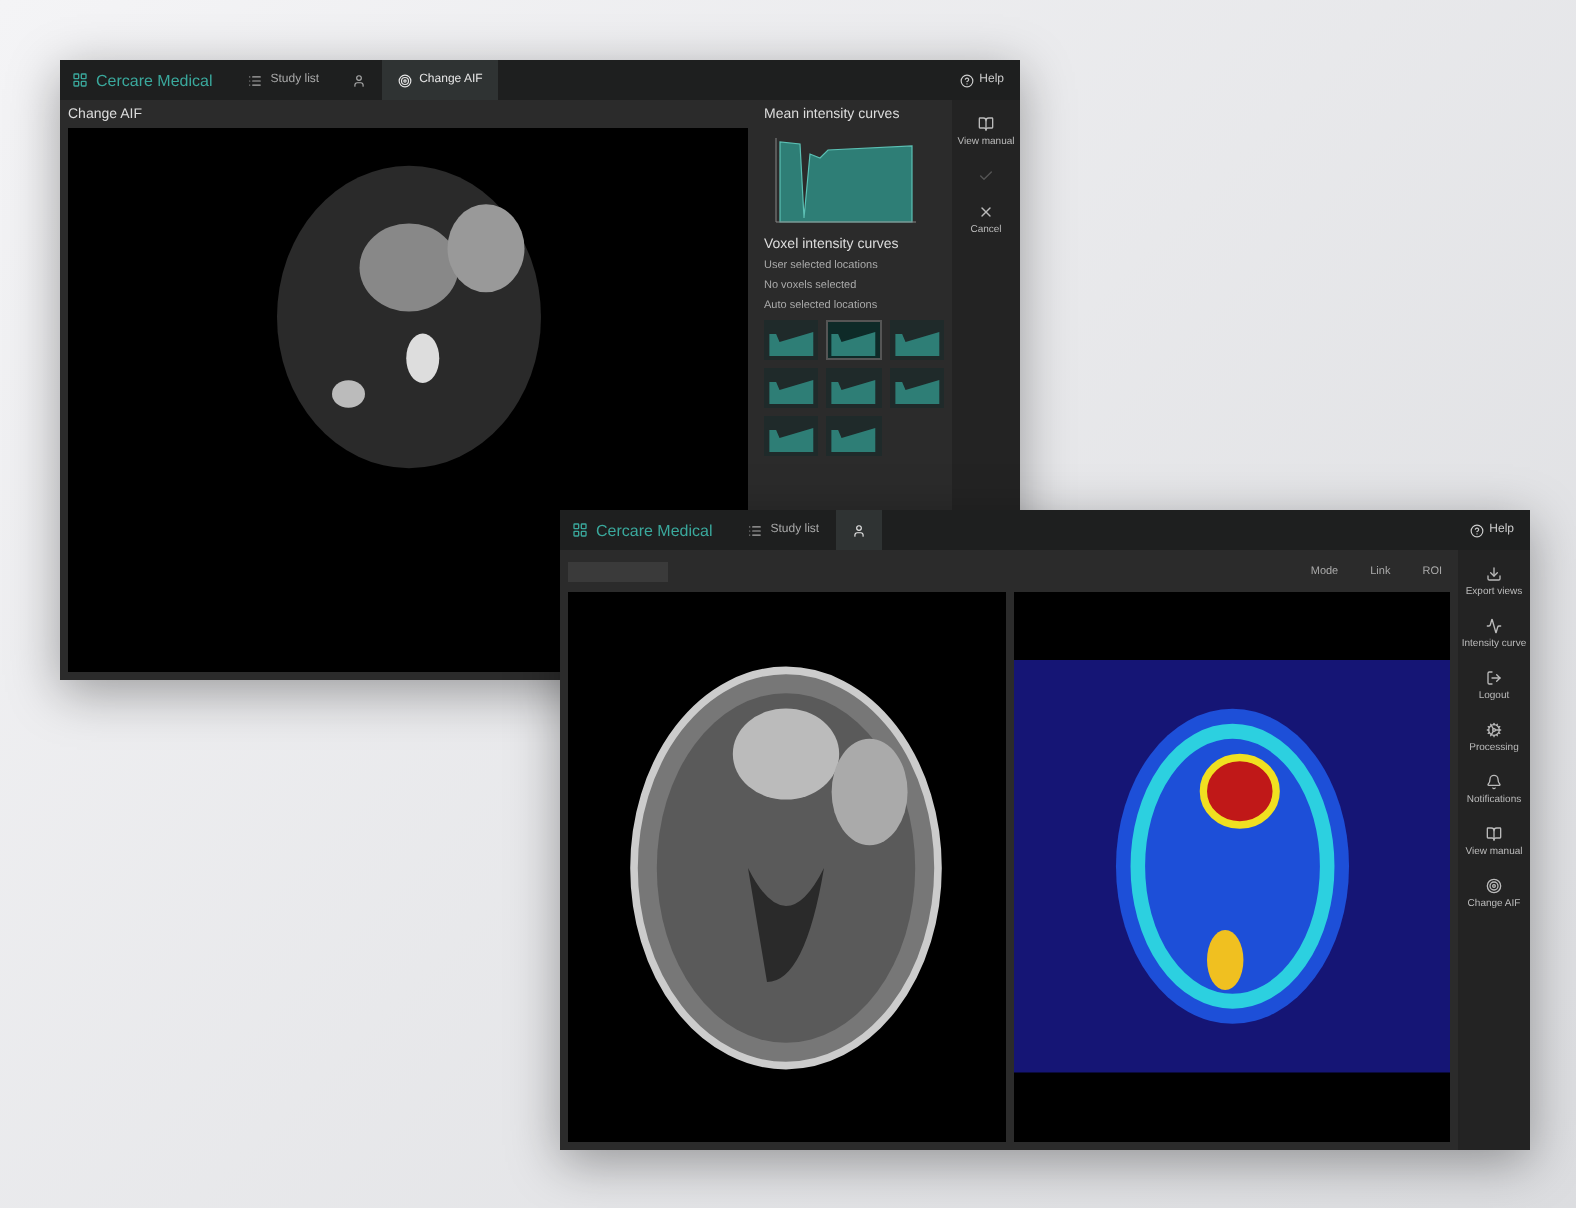  I want to click on settings-icon, so click(1493, 730).